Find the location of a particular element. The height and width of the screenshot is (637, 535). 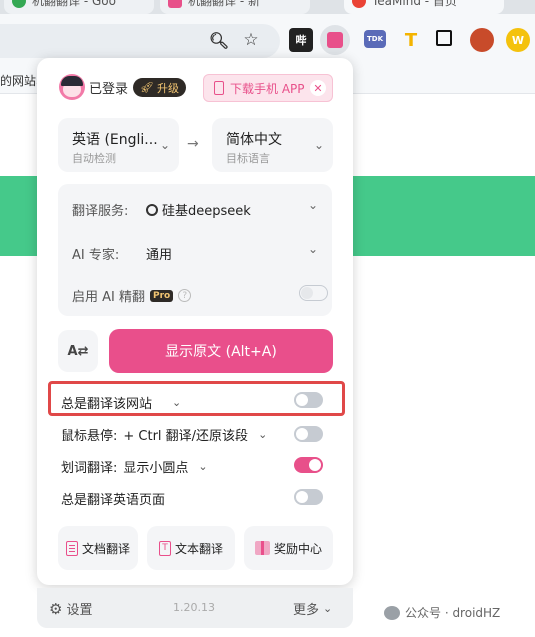

deepseek-logo-icon is located at coordinates (152, 209).